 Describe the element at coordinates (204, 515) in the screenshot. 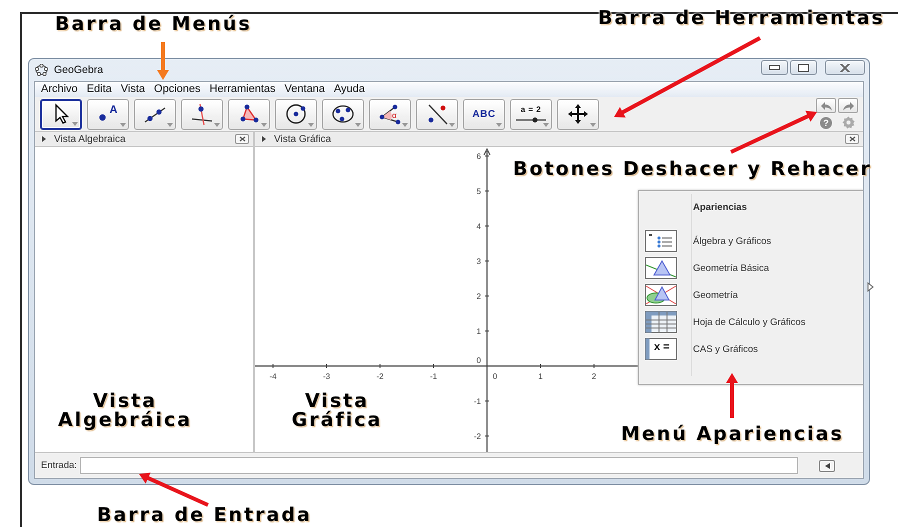

I see `annotation-label: Barra de Entrada` at that location.